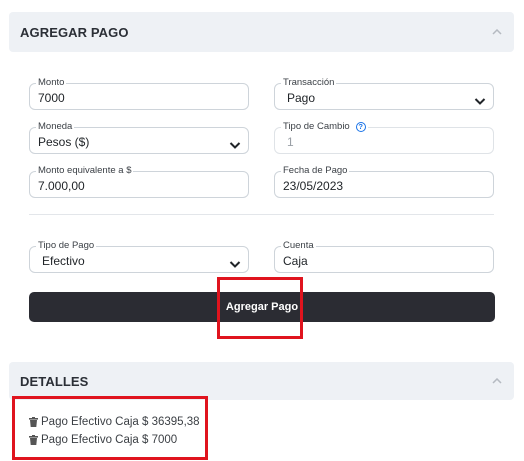  I want to click on cuenta-value: Caja, so click(295, 261).